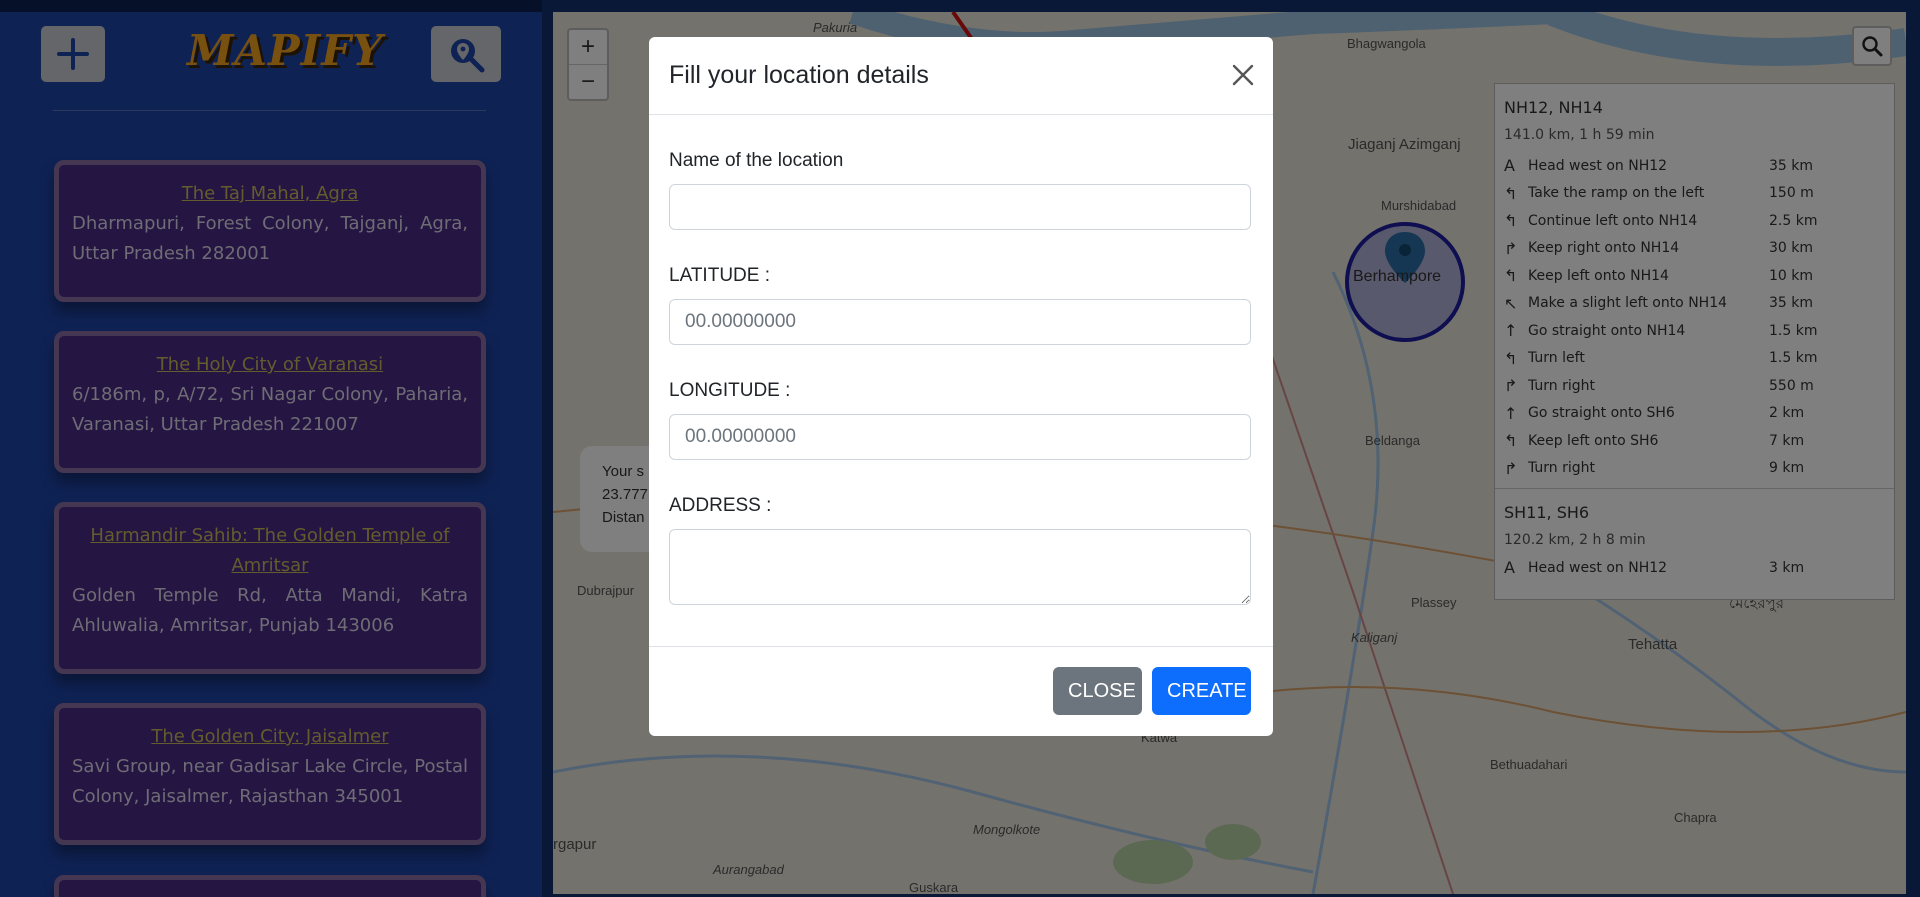 This screenshot has width=1920, height=897. Describe the element at coordinates (961, 76) in the screenshot. I see `dialog-header: Fill your location details` at that location.